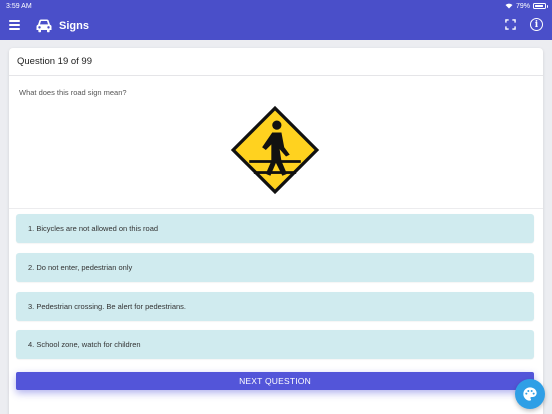 The width and height of the screenshot is (552, 414). I want to click on status-time: 3:59 AM, so click(19, 6).